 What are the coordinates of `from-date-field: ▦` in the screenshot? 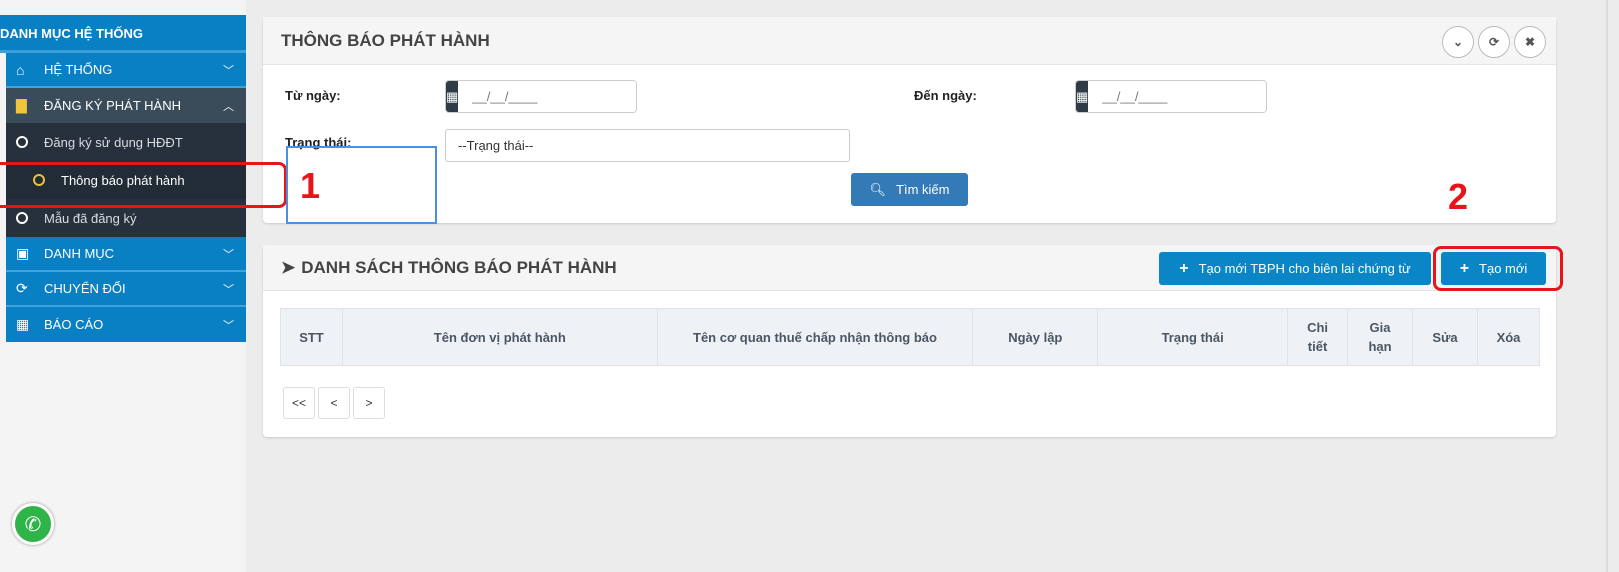 It's located at (541, 96).